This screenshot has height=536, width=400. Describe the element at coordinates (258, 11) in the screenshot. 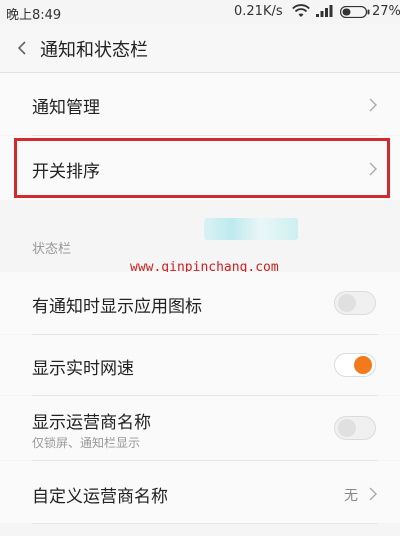

I see `status-net-speed: 0.21K/s` at that location.